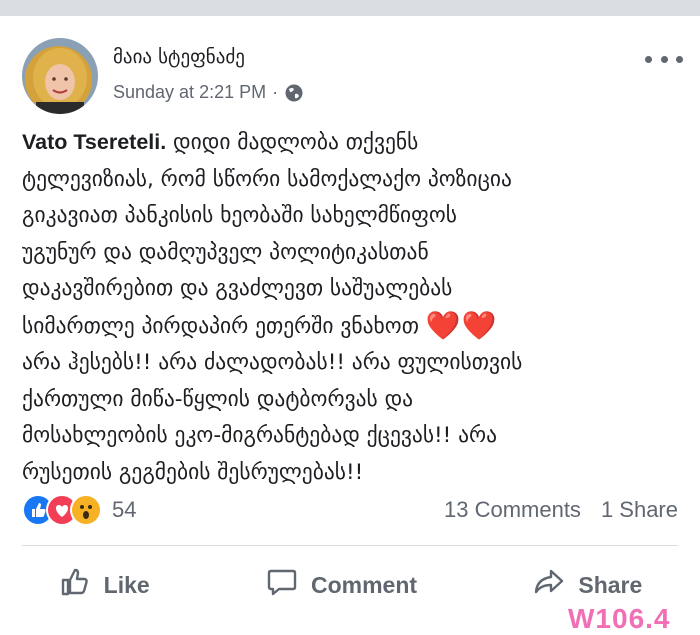  I want to click on reactions-summary: 54, so click(79, 510).